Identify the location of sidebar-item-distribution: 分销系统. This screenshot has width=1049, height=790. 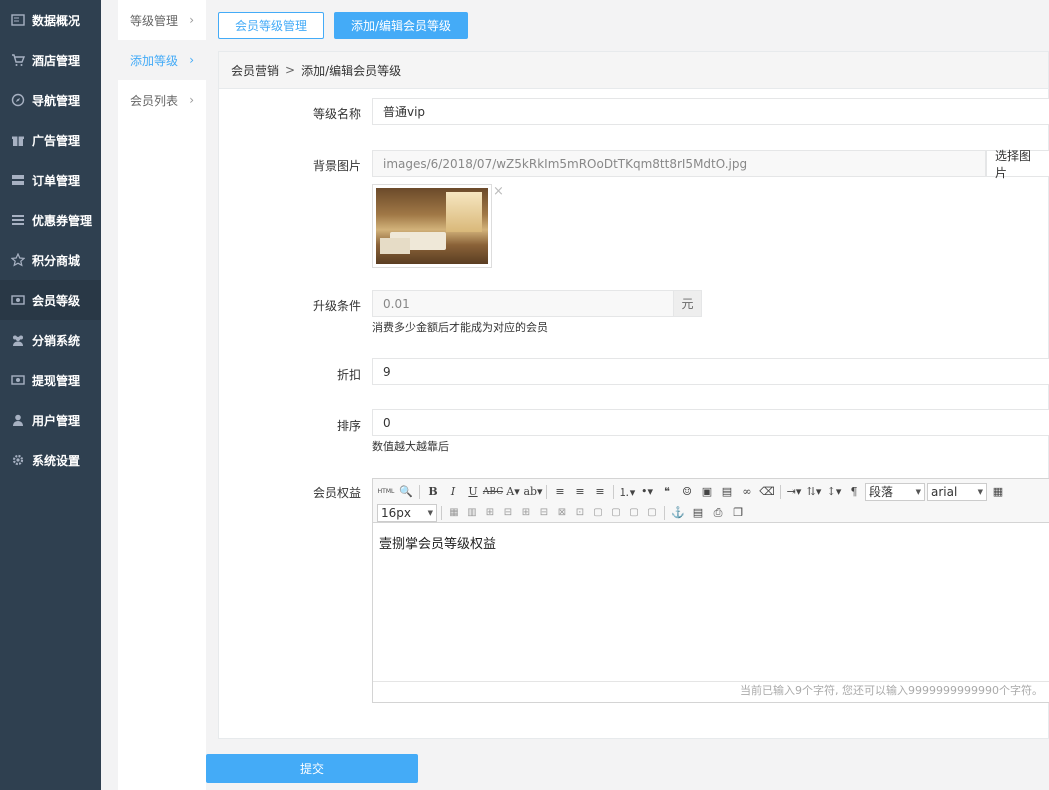
(50, 340).